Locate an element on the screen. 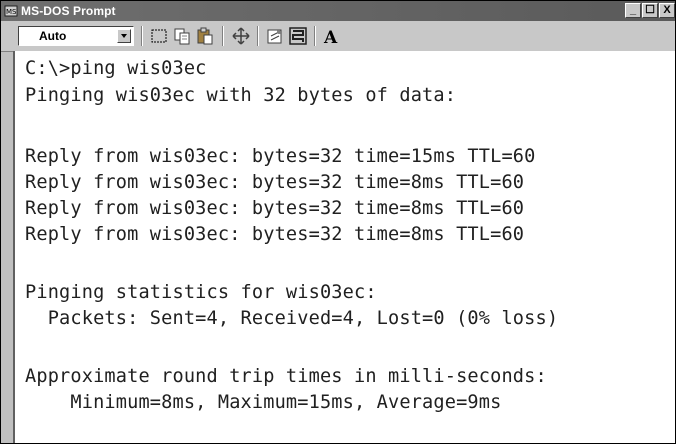 This screenshot has height=444, width=676. title-buttons: _ ☐ X is located at coordinates (649, 10).